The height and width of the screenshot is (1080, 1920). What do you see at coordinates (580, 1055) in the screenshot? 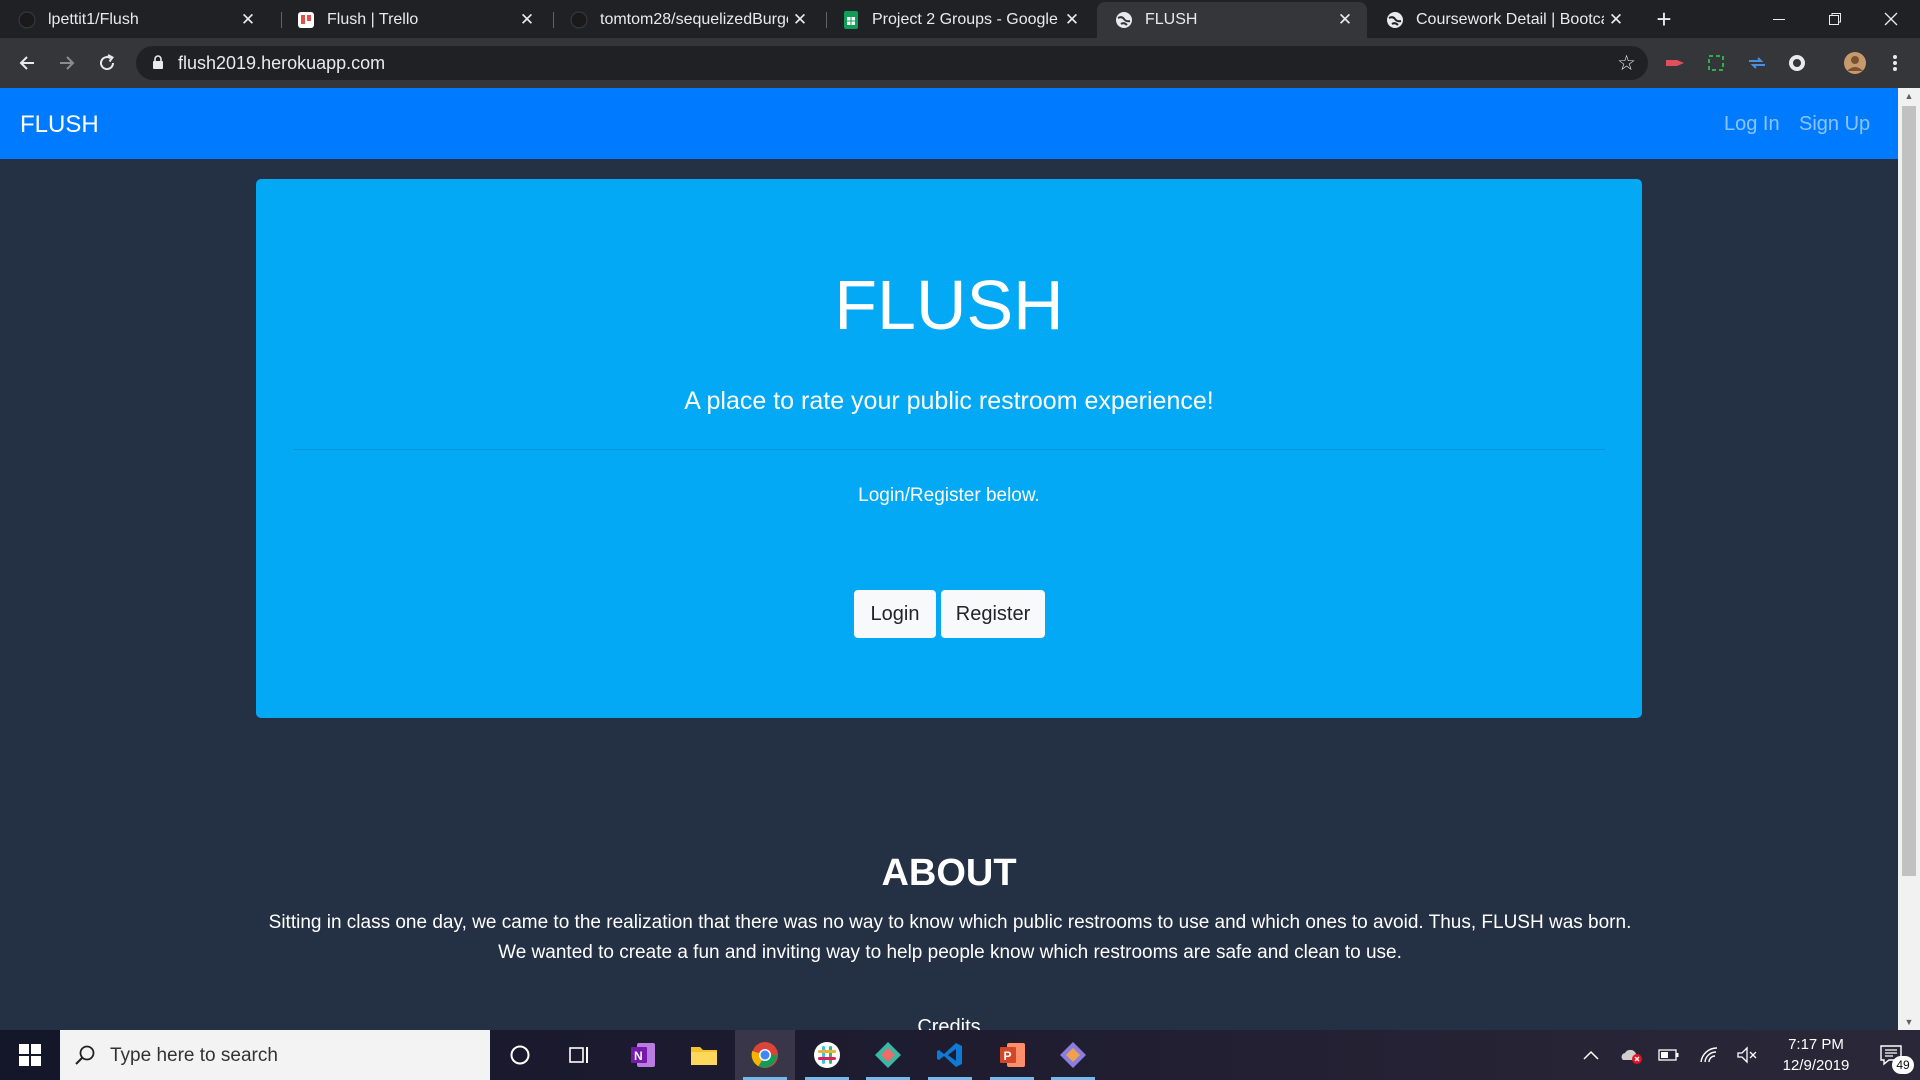
I see `task-view-icon` at bounding box center [580, 1055].